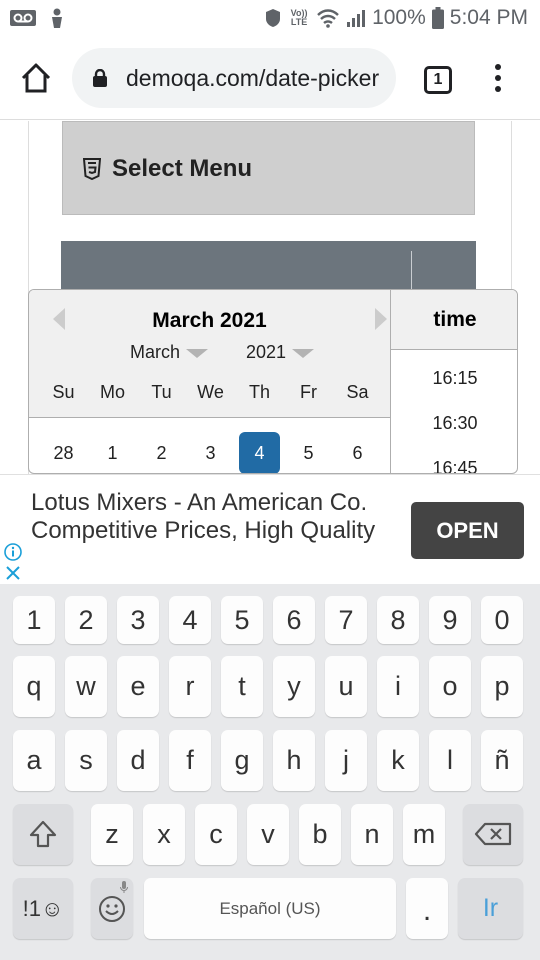  Describe the element at coordinates (502, 620) in the screenshot. I see `key-0: 0` at that location.